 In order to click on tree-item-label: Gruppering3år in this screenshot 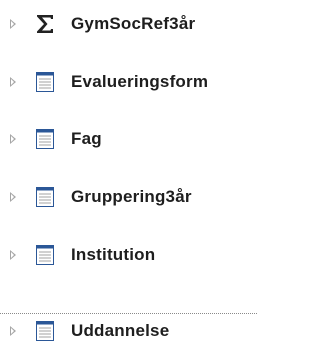, I will do `click(131, 196)`.